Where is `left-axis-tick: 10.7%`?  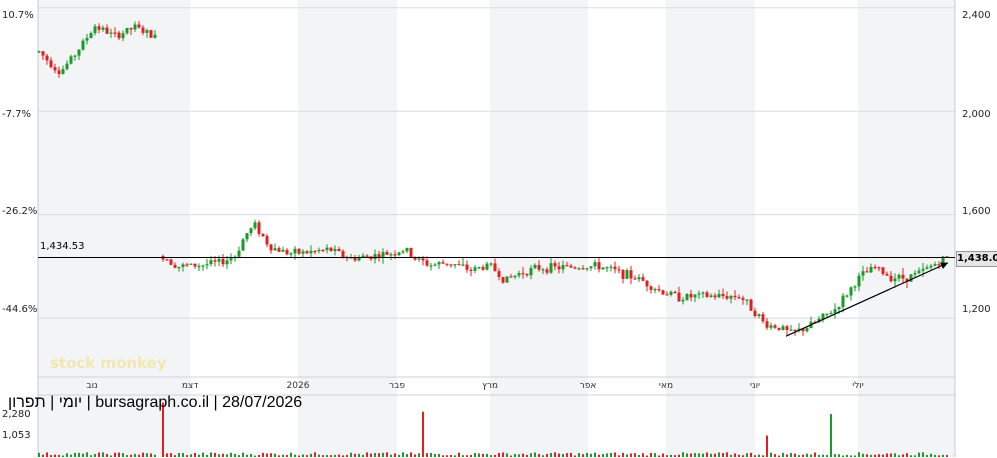
left-axis-tick: 10.7% is located at coordinates (18, 15).